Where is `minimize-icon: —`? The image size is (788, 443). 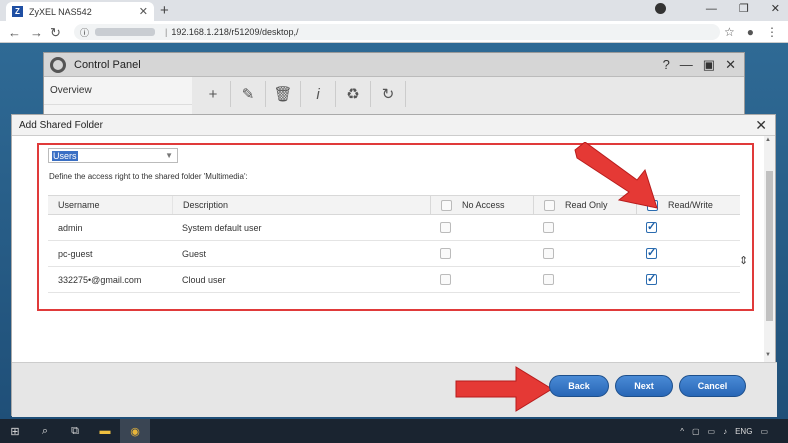
minimize-icon: — is located at coordinates (711, 9).